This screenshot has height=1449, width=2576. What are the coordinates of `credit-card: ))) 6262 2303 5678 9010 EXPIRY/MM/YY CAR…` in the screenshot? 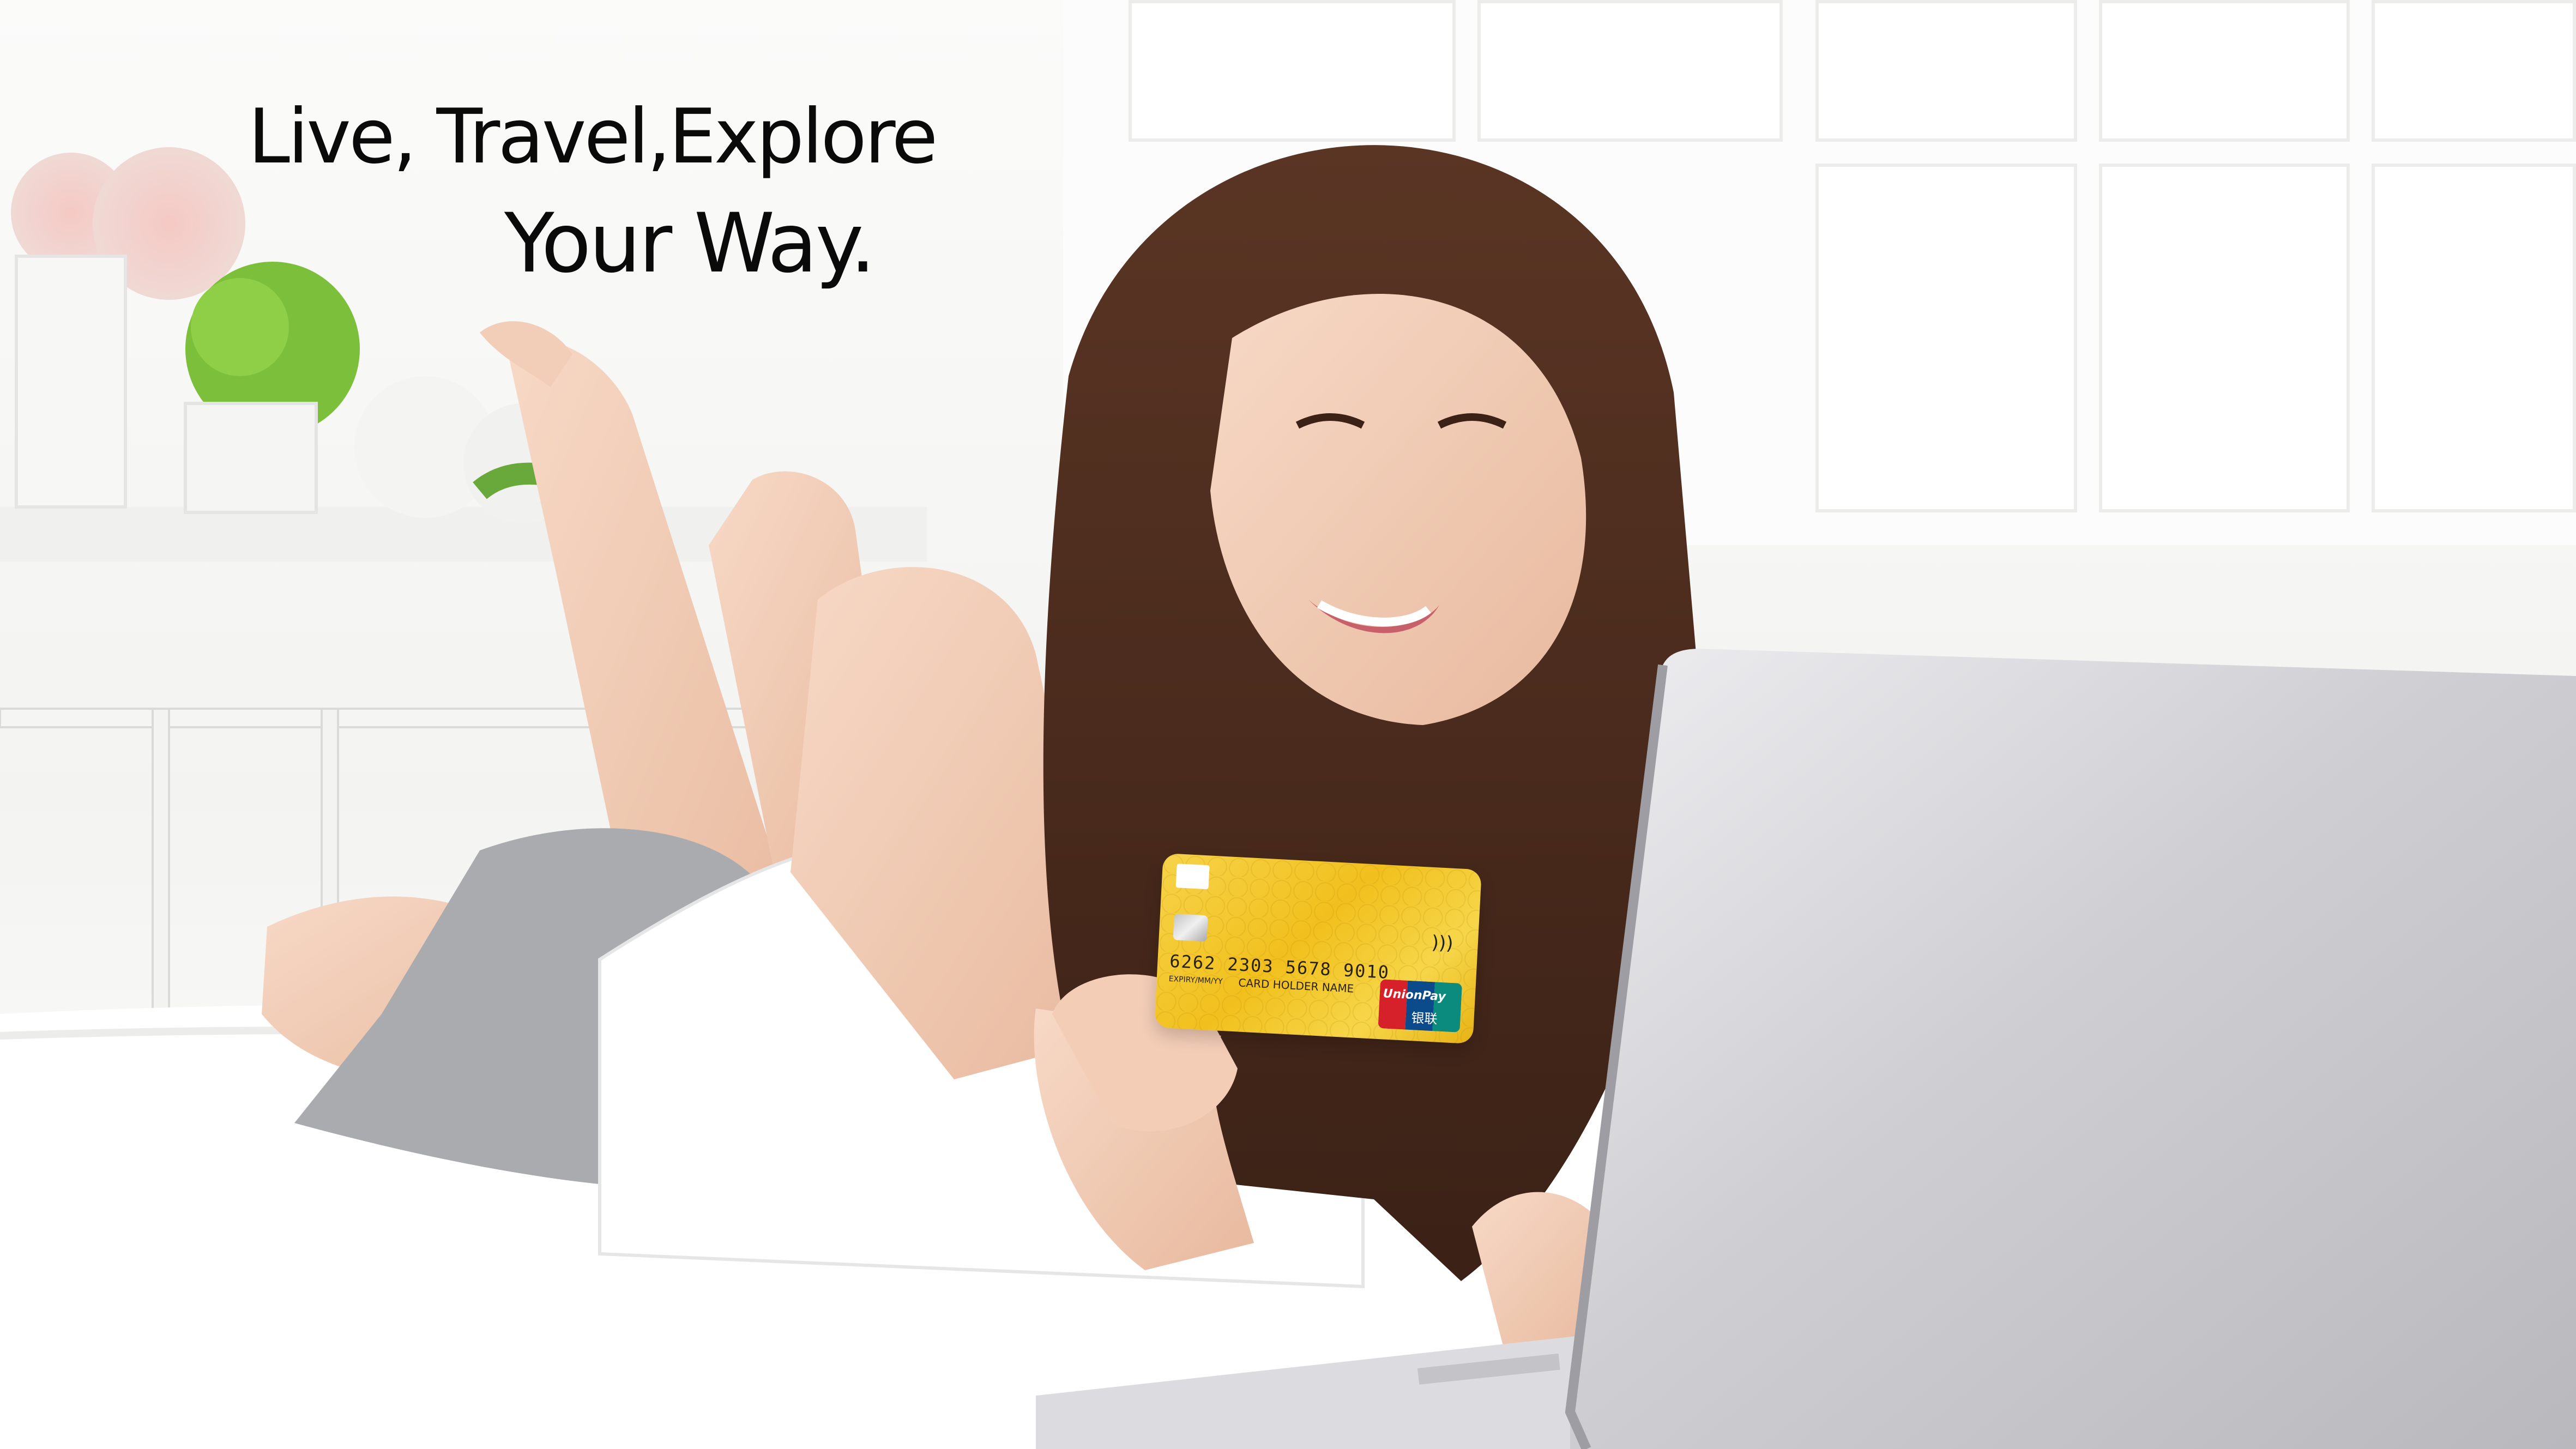 It's located at (1318, 949).